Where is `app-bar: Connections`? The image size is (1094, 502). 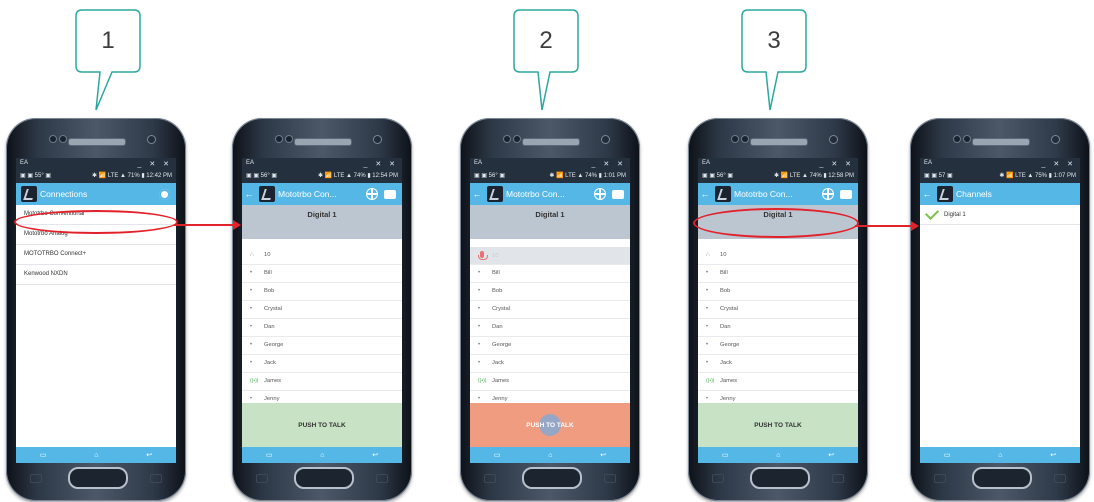
app-bar: Connections is located at coordinates (96, 194).